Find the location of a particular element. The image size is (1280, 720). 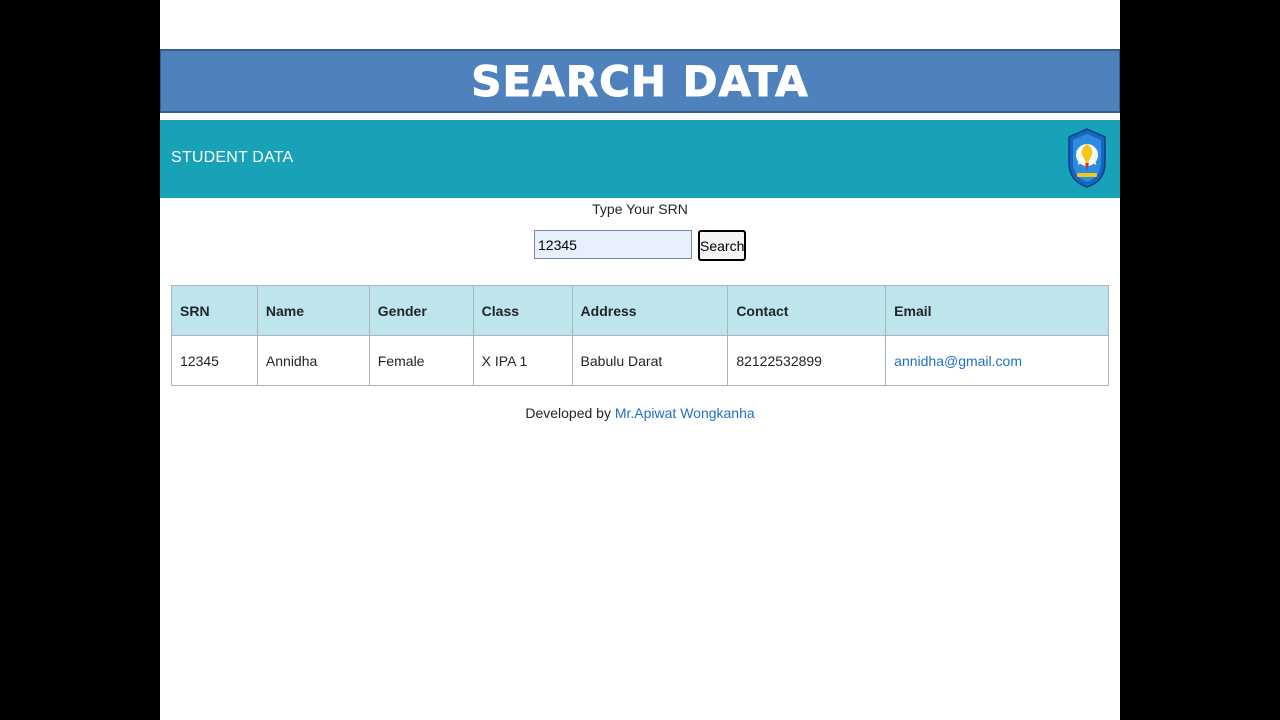

cell-email: annidha@gmail.com is located at coordinates (997, 360).